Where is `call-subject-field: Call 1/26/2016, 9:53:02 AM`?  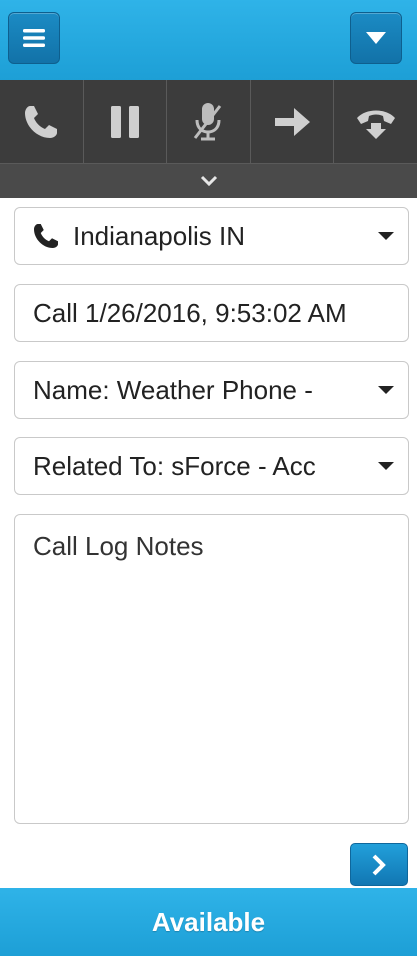 call-subject-field: Call 1/26/2016, 9:53:02 AM is located at coordinates (211, 313).